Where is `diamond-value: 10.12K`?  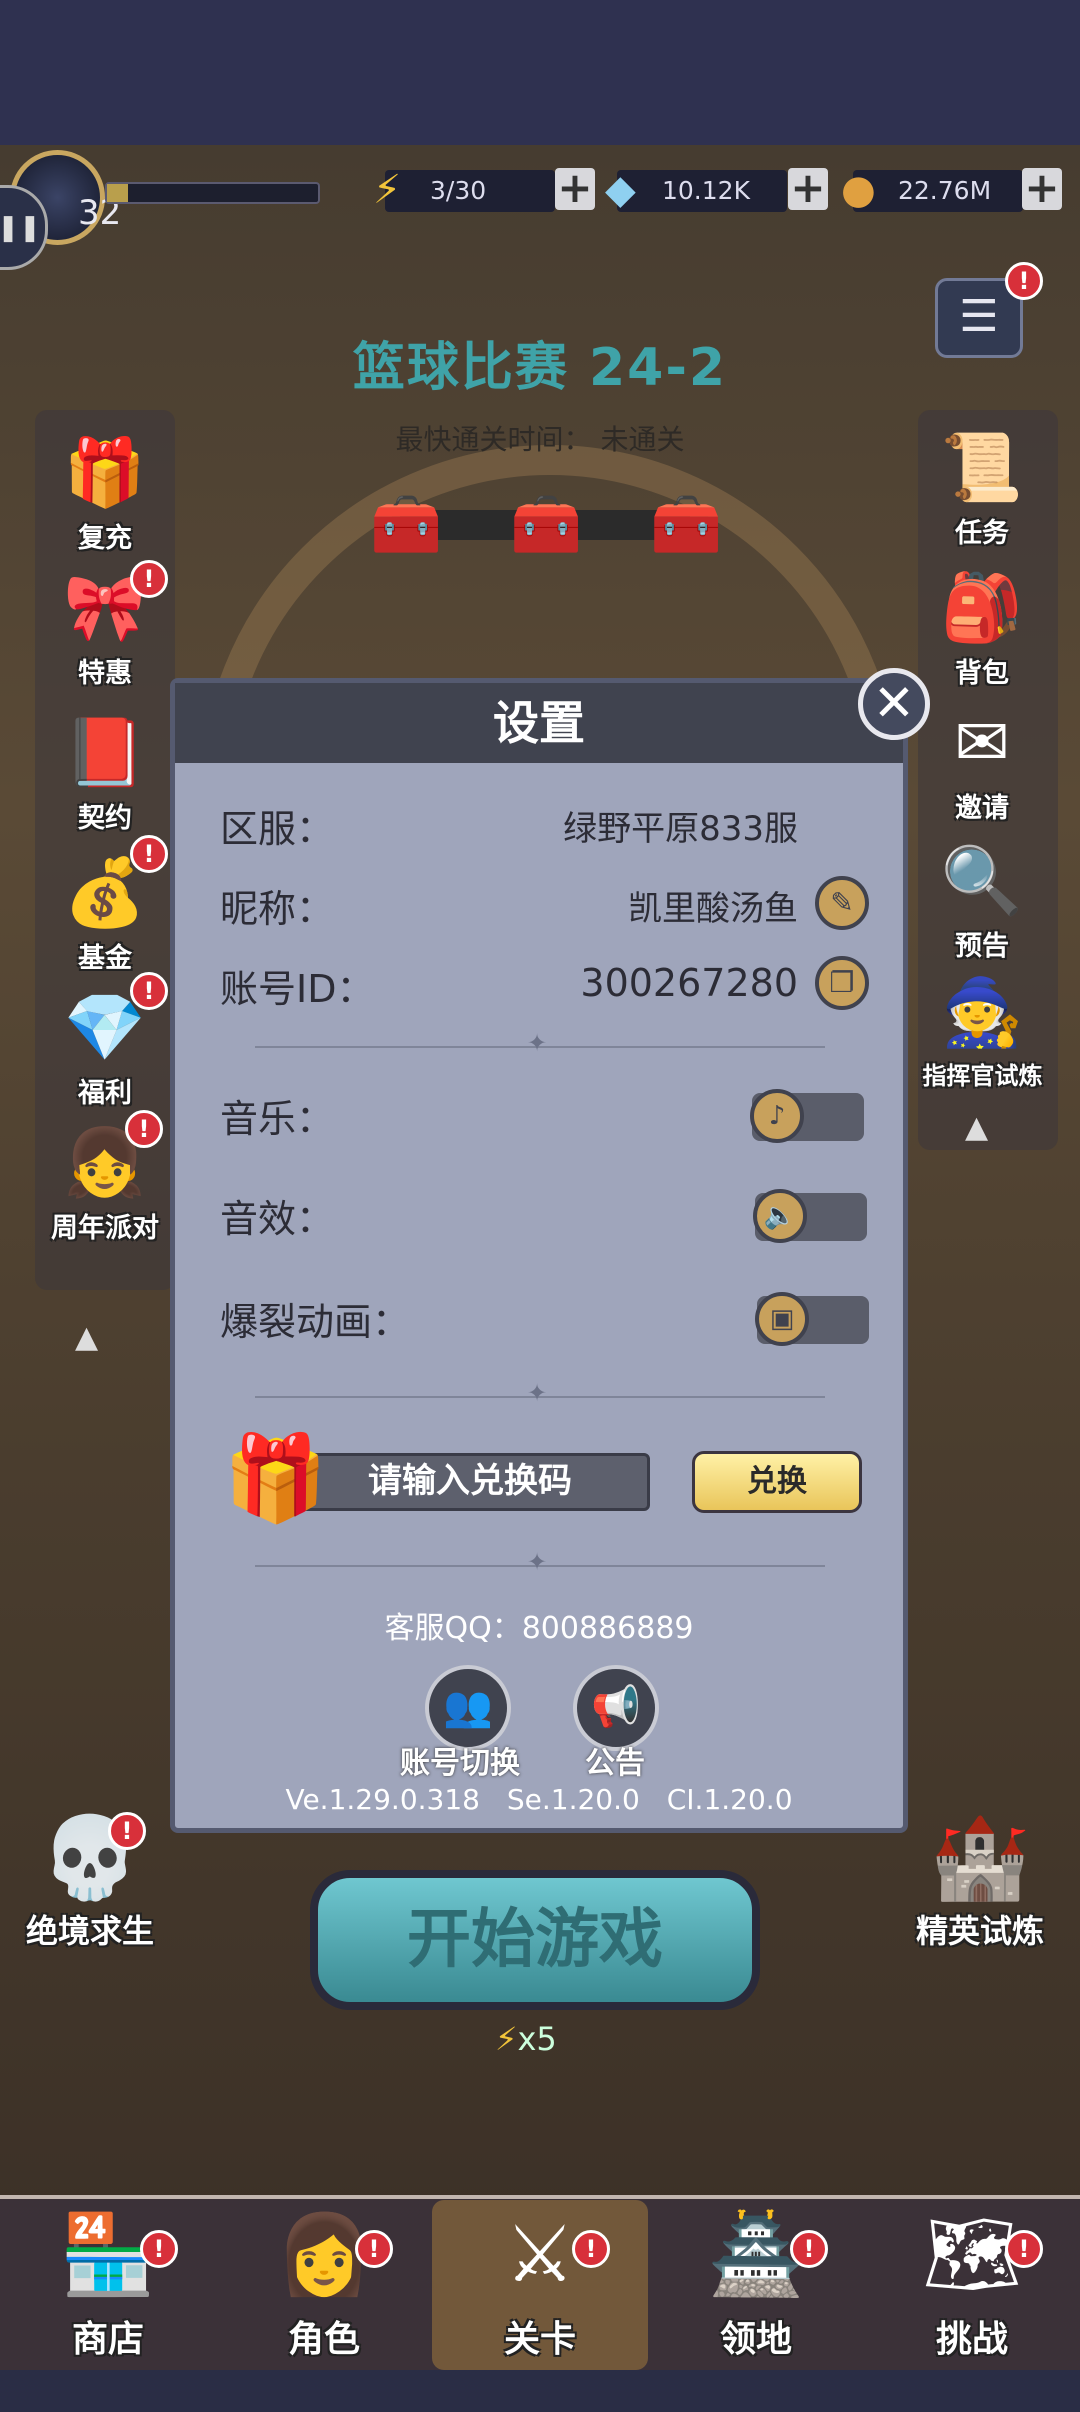 diamond-value: 10.12K is located at coordinates (706, 190).